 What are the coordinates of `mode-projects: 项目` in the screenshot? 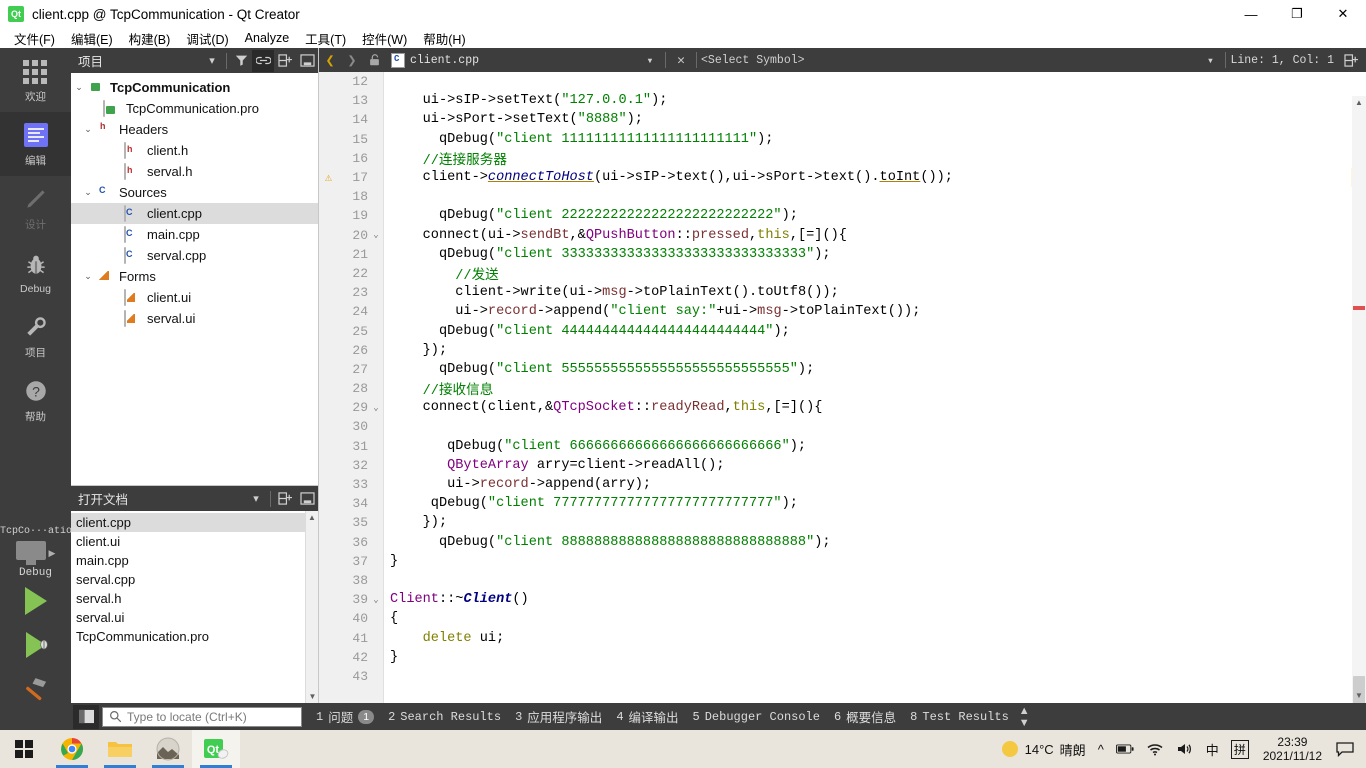 It's located at (35, 336).